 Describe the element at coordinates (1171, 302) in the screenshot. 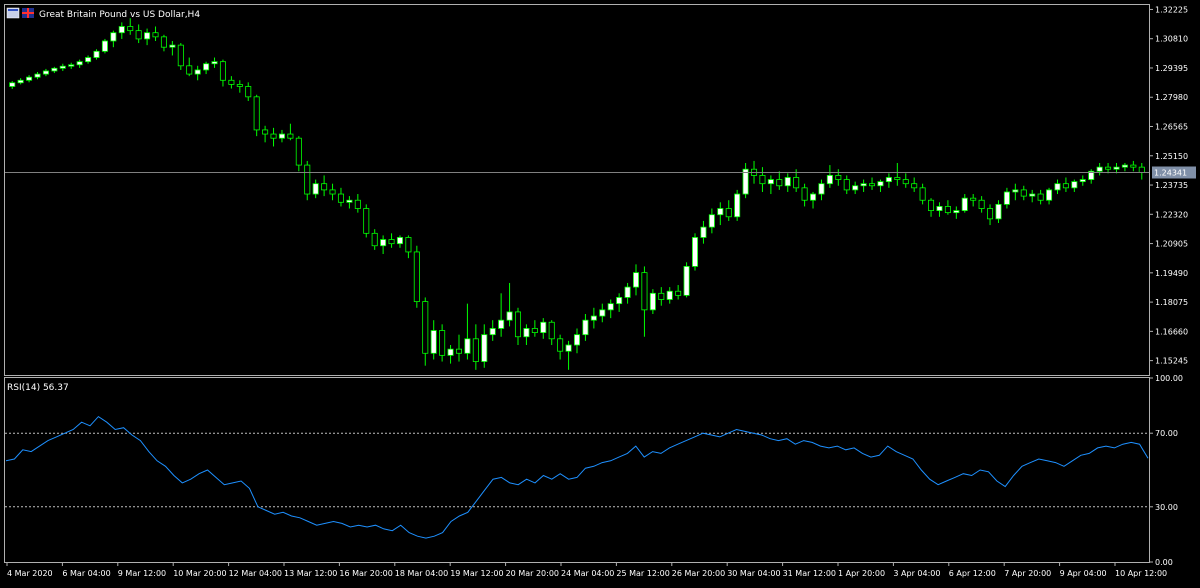

I see `price-tick-label: 1.18075` at that location.